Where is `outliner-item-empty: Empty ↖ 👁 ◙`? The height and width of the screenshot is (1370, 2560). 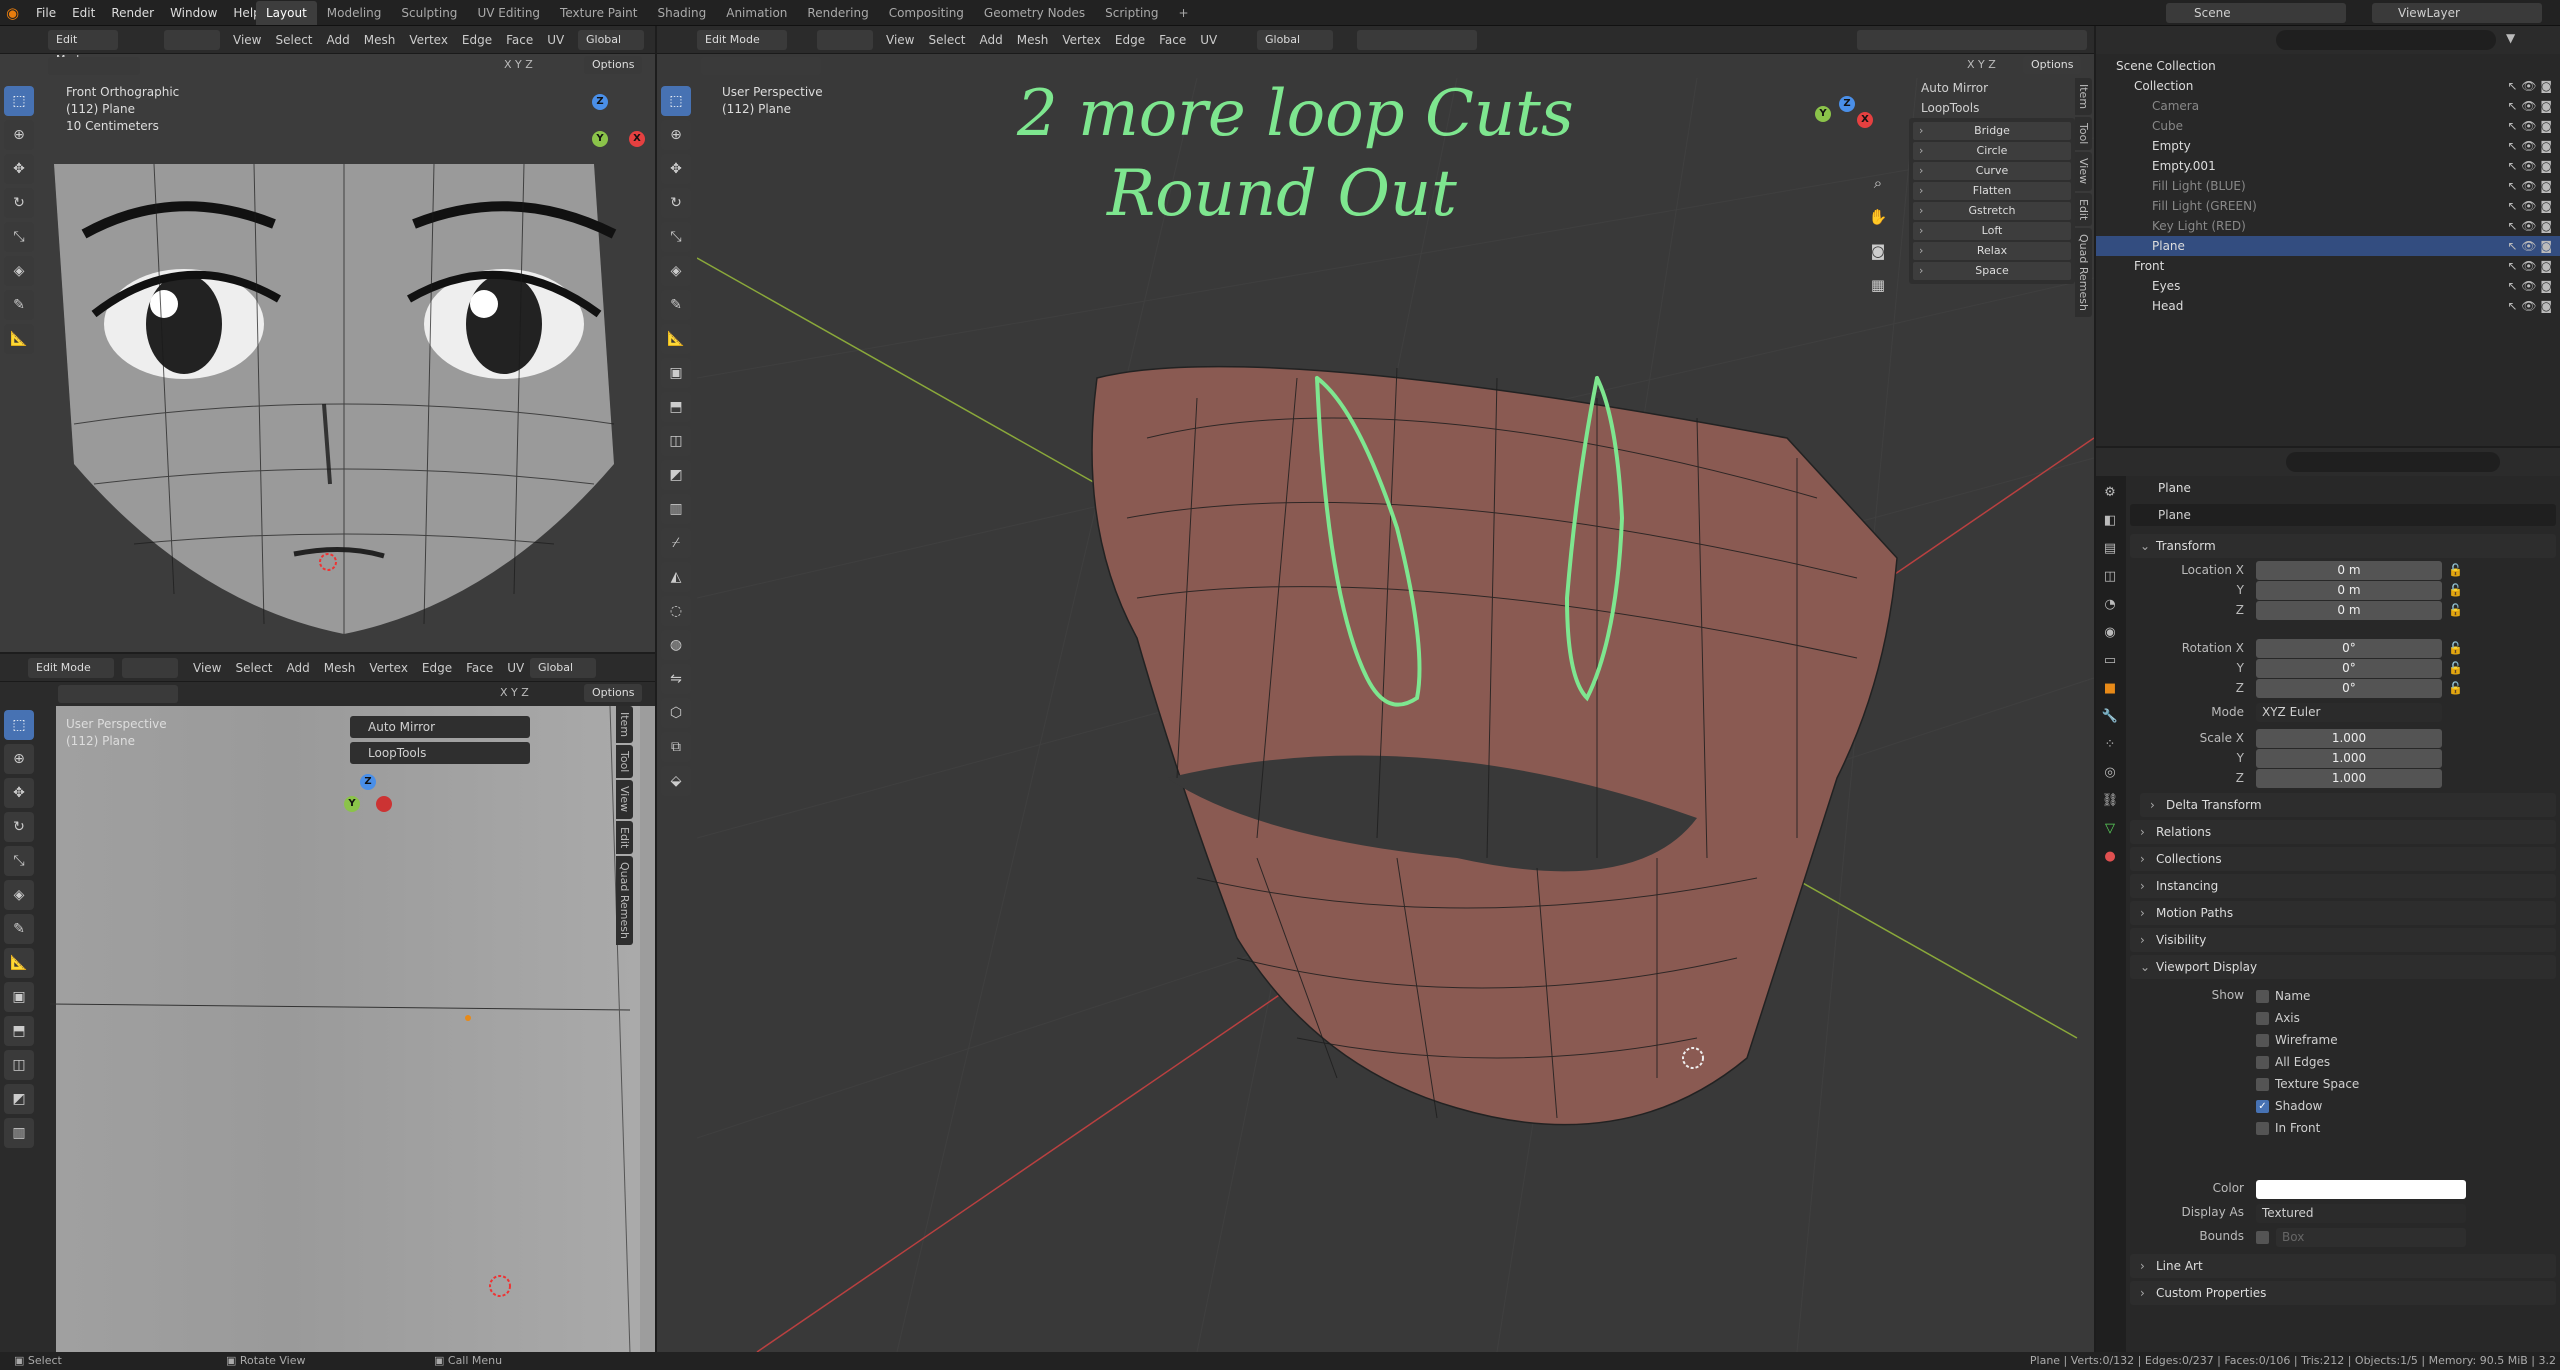 outliner-item-empty: Empty ↖ 👁 ◙ is located at coordinates (2328, 146).